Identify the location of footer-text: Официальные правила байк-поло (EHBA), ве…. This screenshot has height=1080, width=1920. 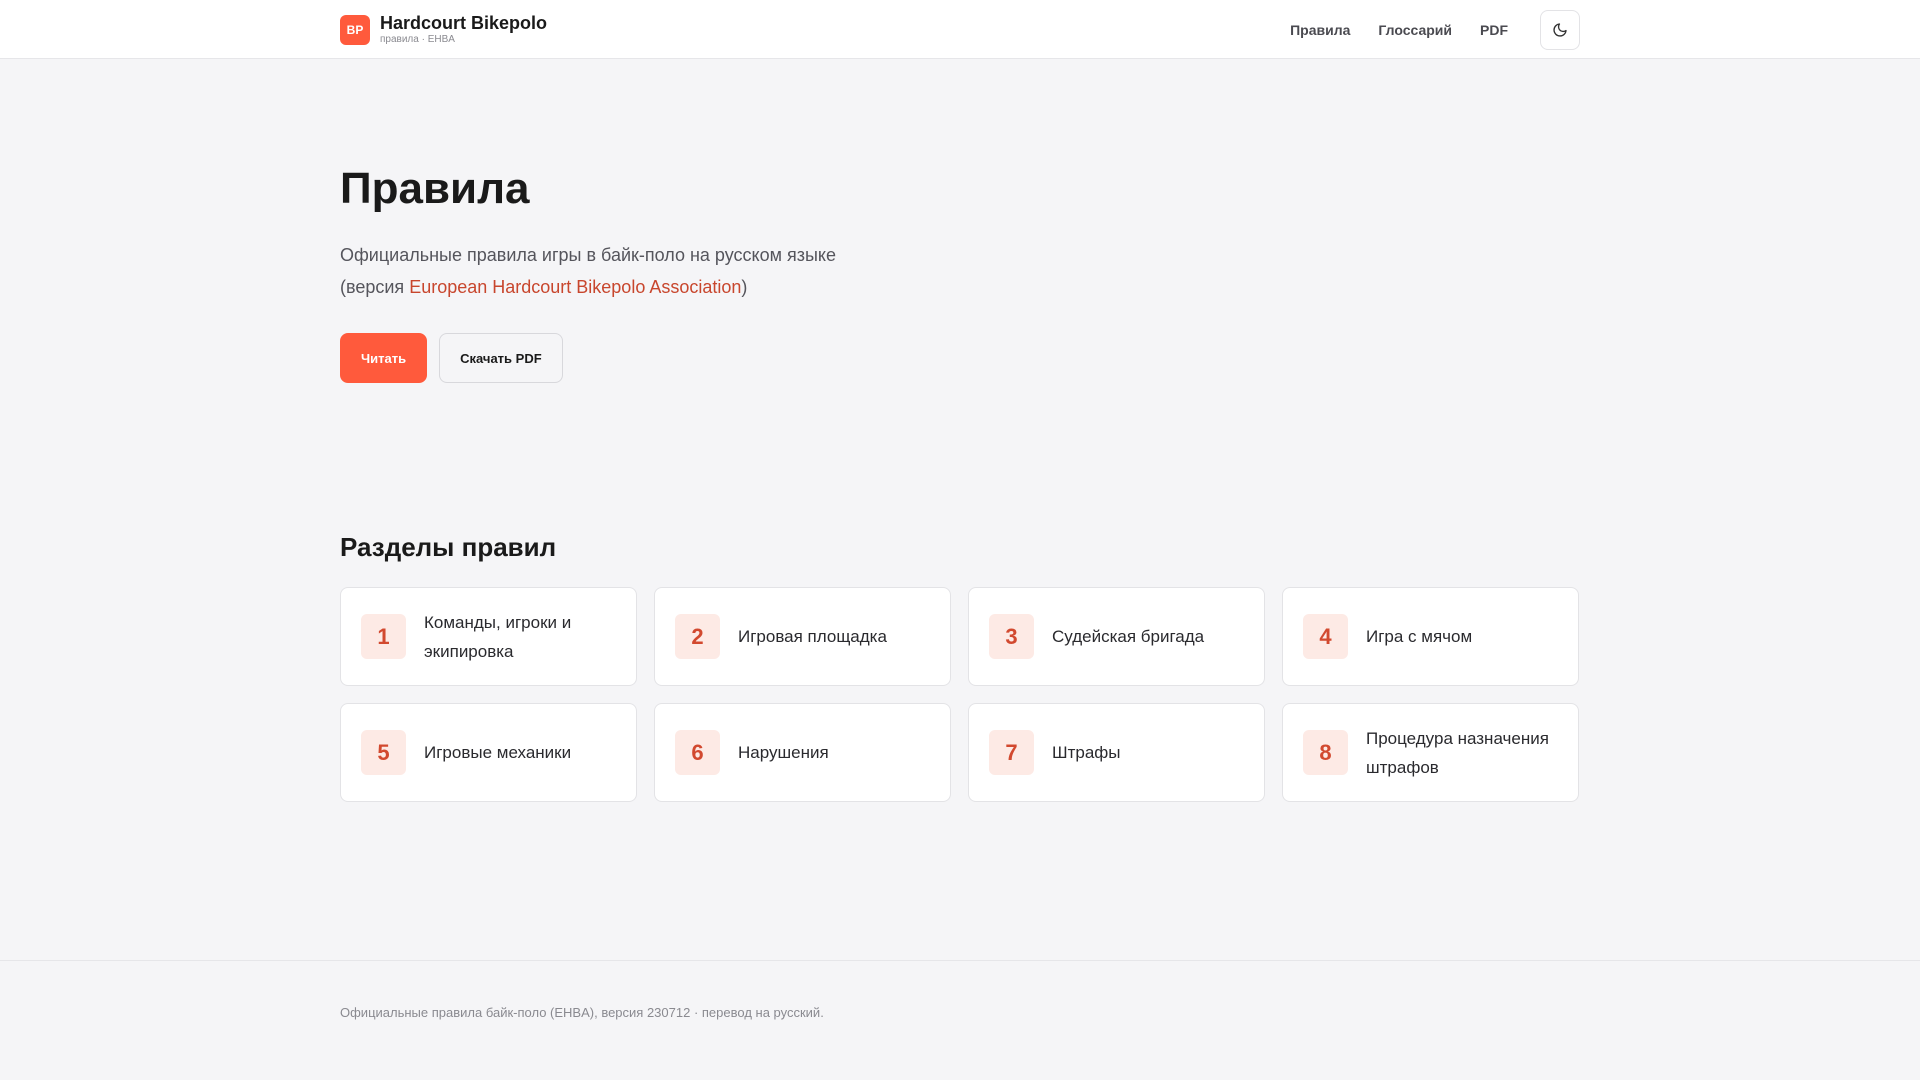
(582, 1012).